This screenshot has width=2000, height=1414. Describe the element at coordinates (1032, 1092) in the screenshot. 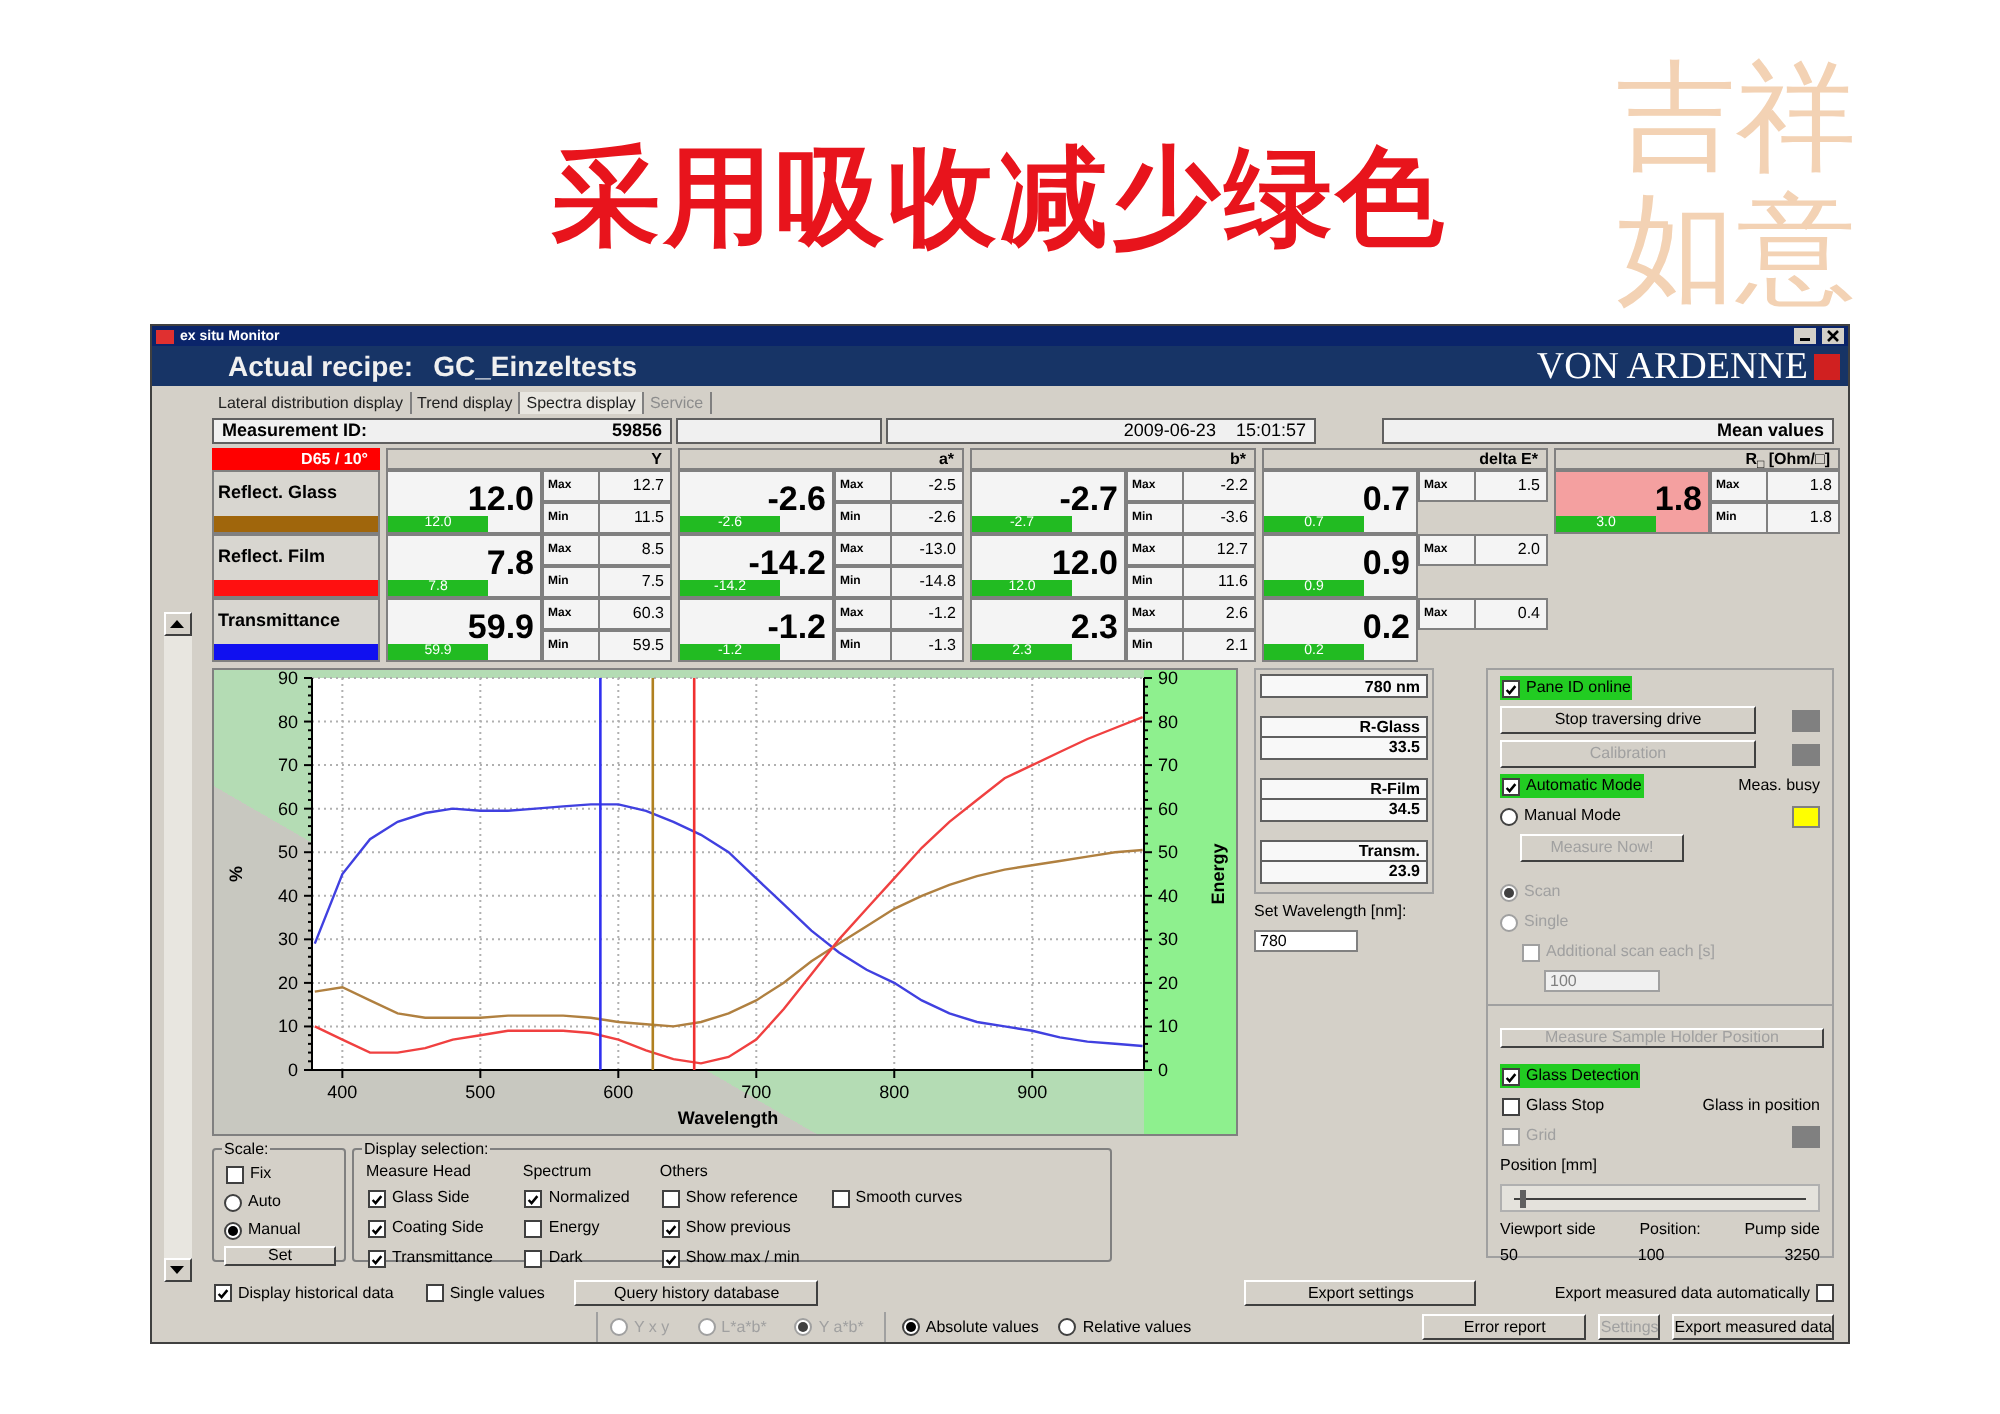

I see `tick-label: 900` at that location.